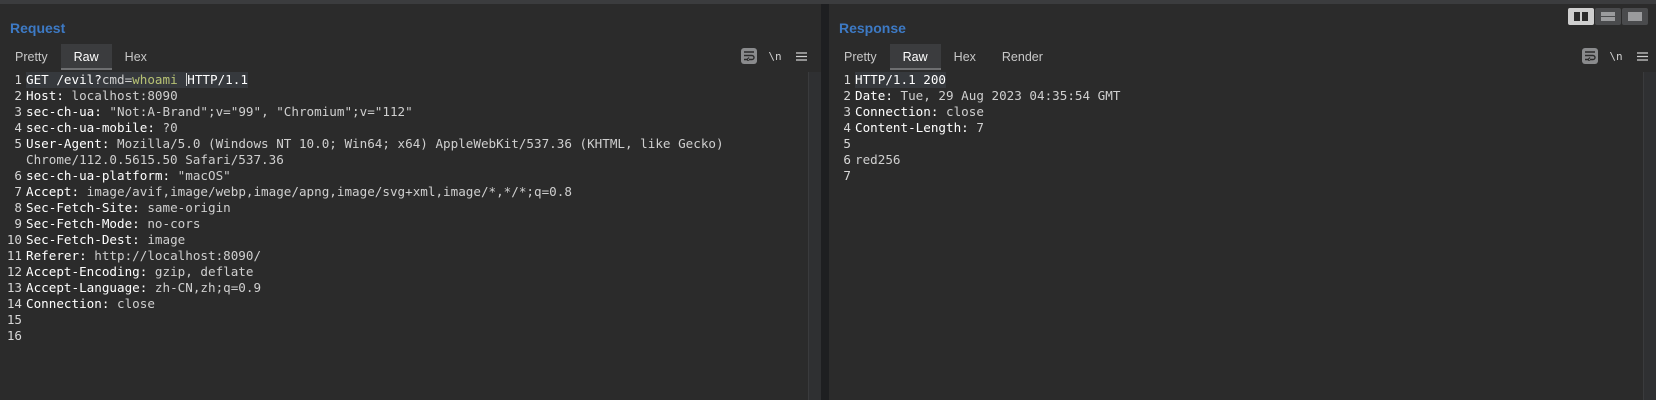 The width and height of the screenshot is (1656, 400). Describe the element at coordinates (14, 303) in the screenshot. I see `line-number: 14` at that location.